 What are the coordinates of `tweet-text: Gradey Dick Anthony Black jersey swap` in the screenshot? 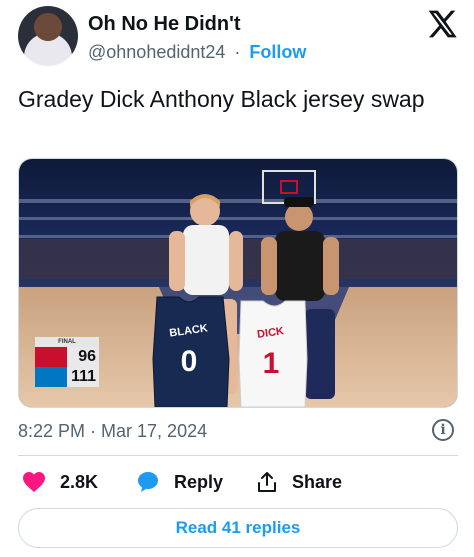 It's located at (221, 99).